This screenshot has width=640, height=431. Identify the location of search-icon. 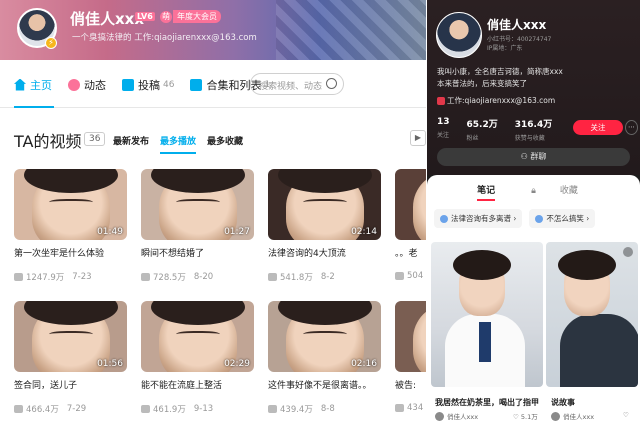
(331, 83).